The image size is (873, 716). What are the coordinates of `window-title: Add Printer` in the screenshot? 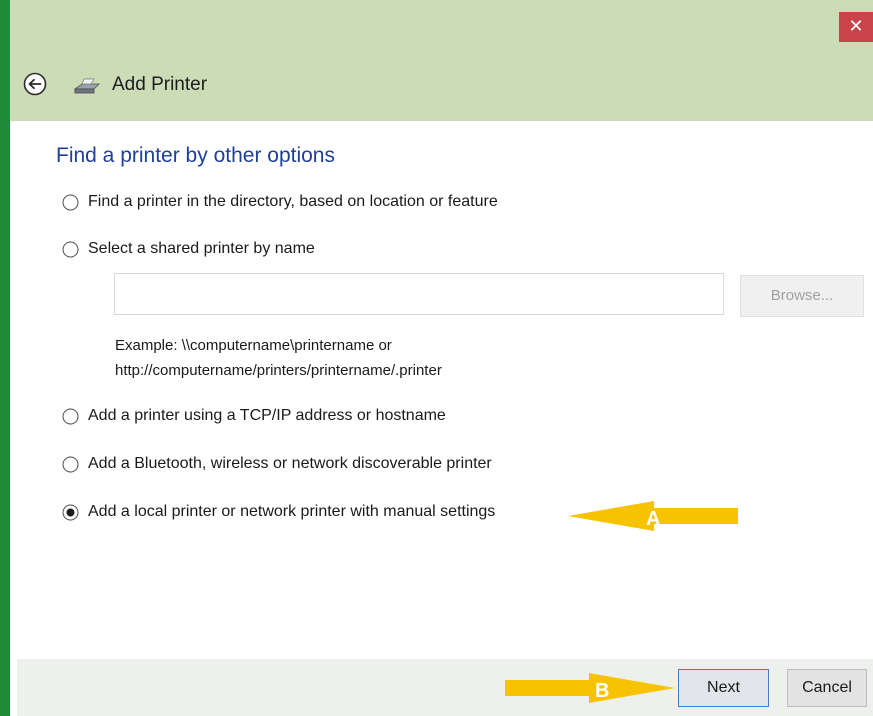 It's located at (160, 84).